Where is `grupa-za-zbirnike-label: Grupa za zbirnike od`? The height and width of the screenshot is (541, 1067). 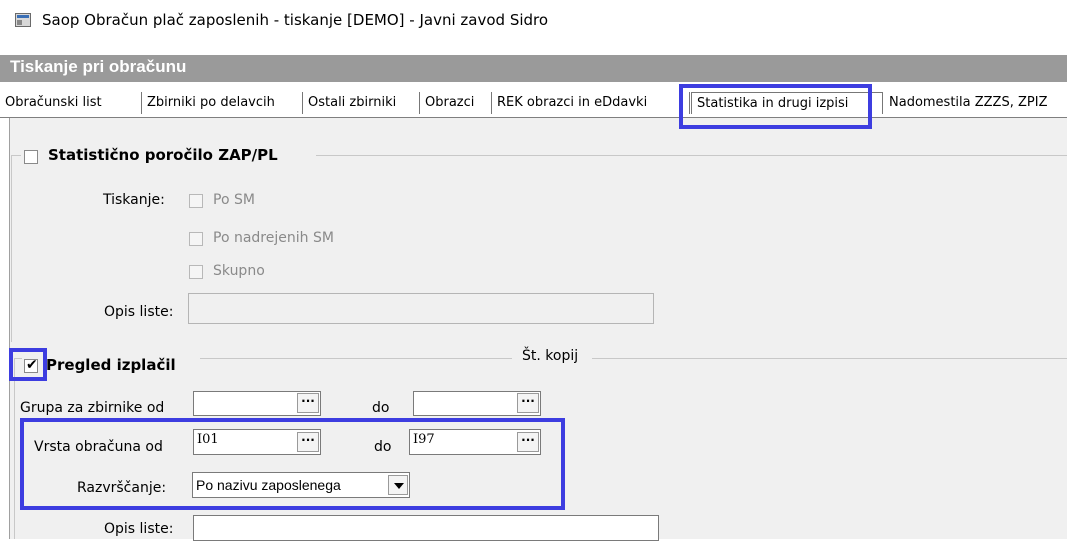
grupa-za-zbirnike-label: Grupa za zbirnike od is located at coordinates (92, 408).